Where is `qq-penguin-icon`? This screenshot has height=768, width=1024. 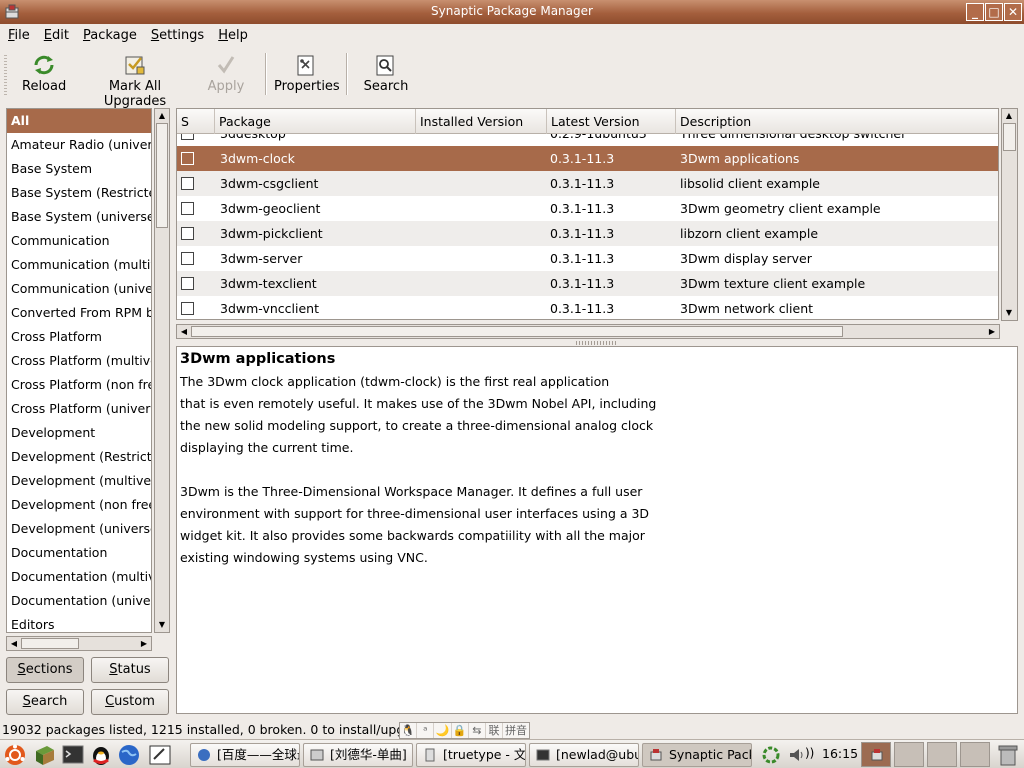
qq-penguin-icon is located at coordinates (101, 755).